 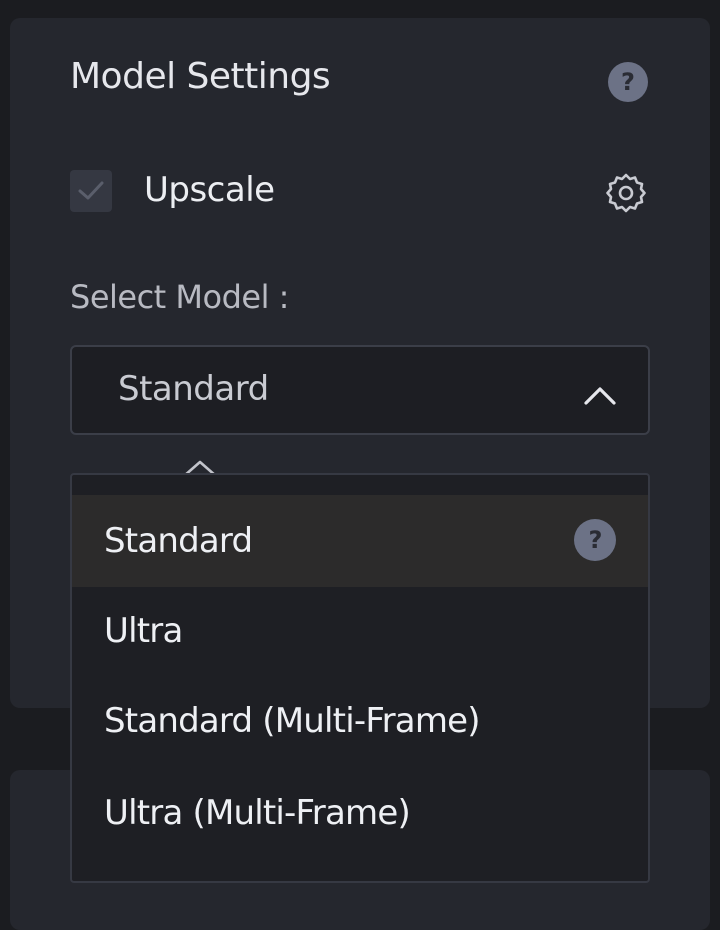 What do you see at coordinates (143, 631) in the screenshot?
I see `option-label: Ultra` at bounding box center [143, 631].